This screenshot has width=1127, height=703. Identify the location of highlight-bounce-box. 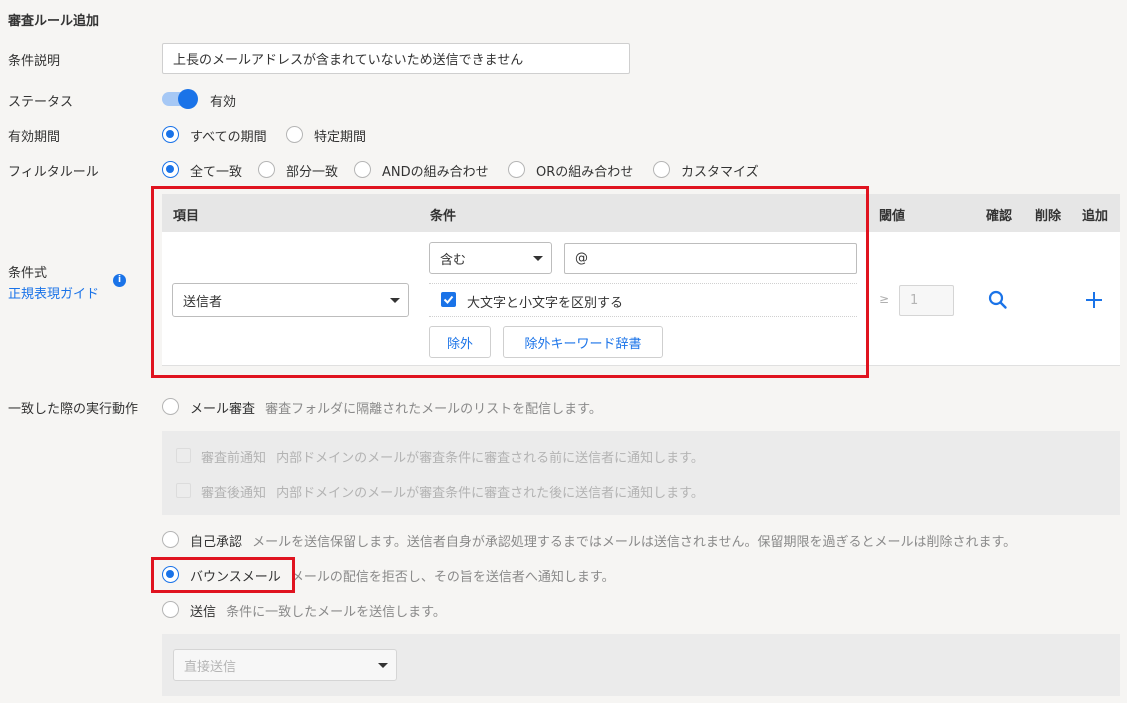
(223, 575).